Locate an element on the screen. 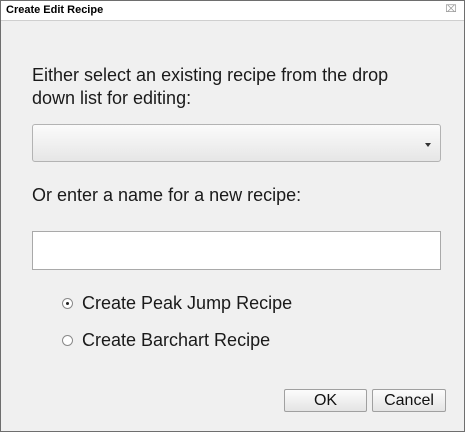  radio-label: Create Barchart Recipe is located at coordinates (176, 339).